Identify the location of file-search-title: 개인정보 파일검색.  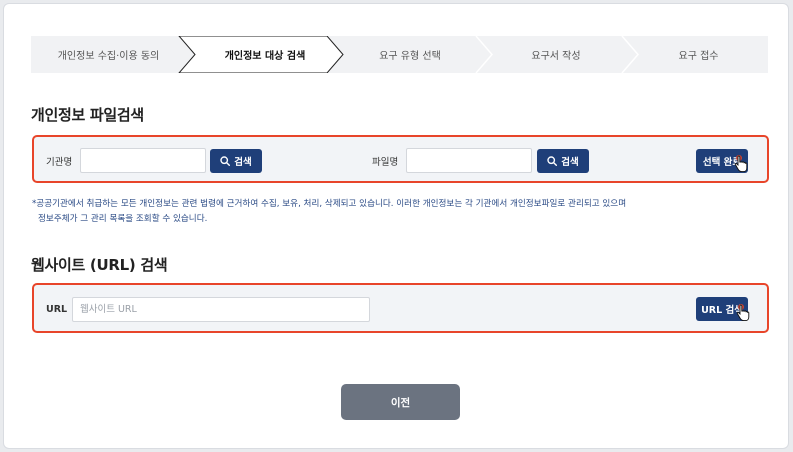
(87, 115).